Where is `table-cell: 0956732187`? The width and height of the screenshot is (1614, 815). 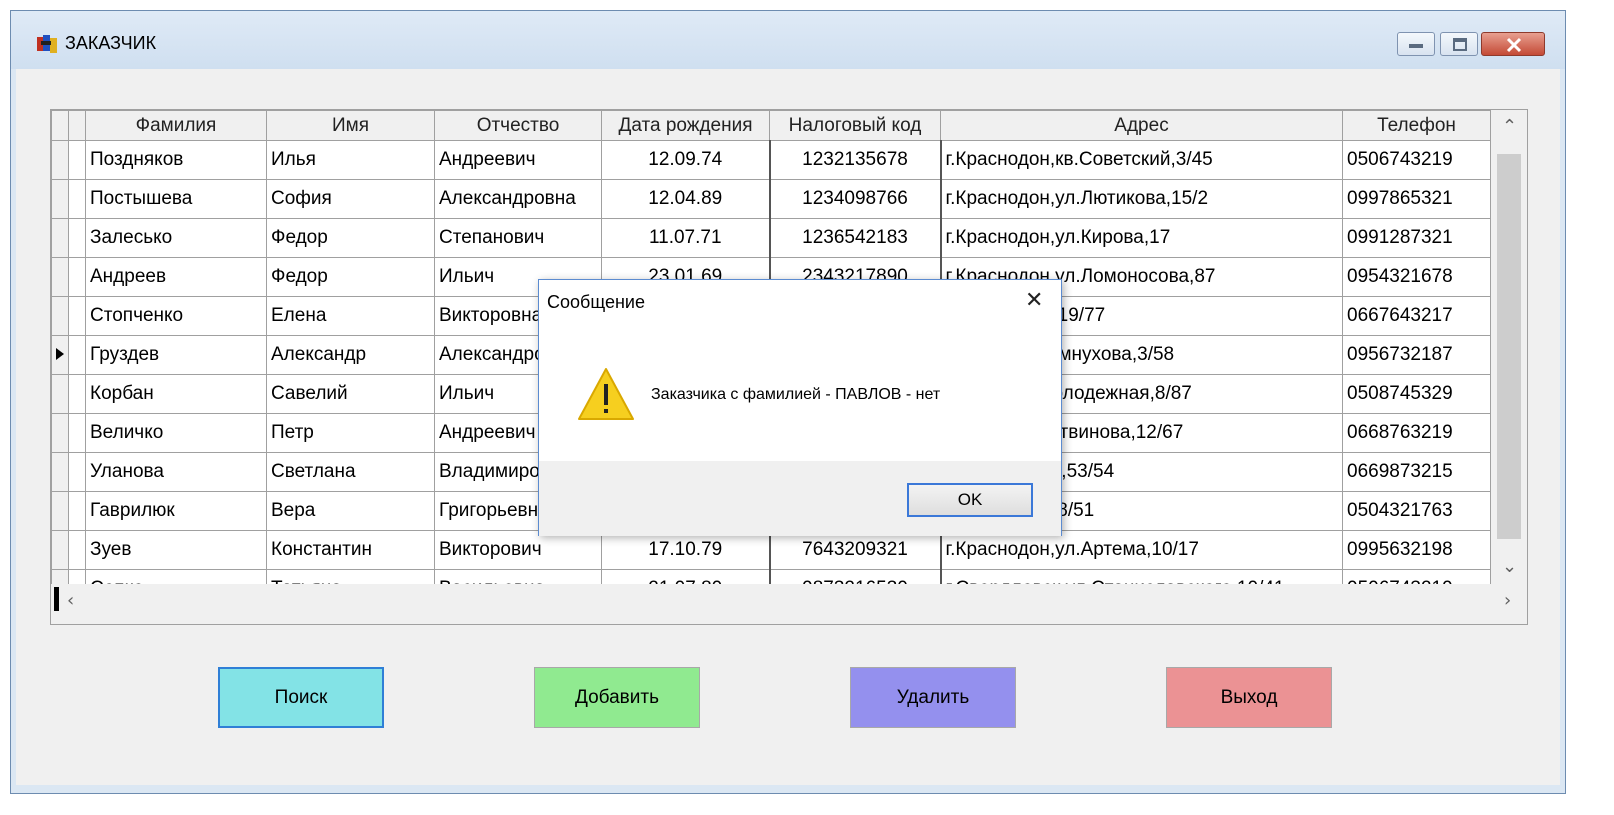 table-cell: 0956732187 is located at coordinates (1416, 355).